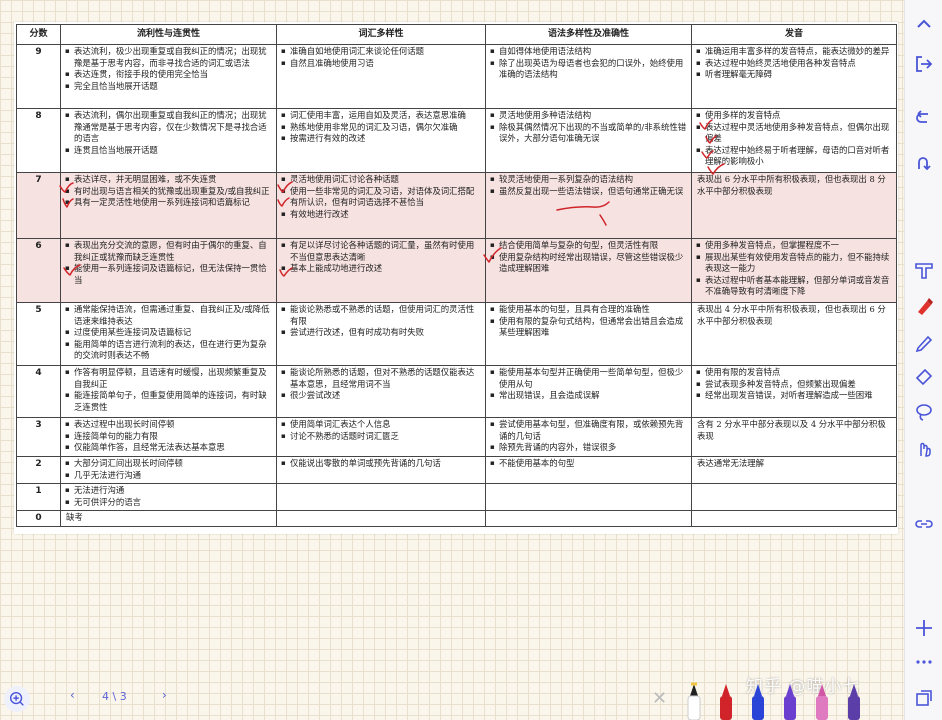  Describe the element at coordinates (924, 118) in the screenshot. I see `undo-button` at that location.